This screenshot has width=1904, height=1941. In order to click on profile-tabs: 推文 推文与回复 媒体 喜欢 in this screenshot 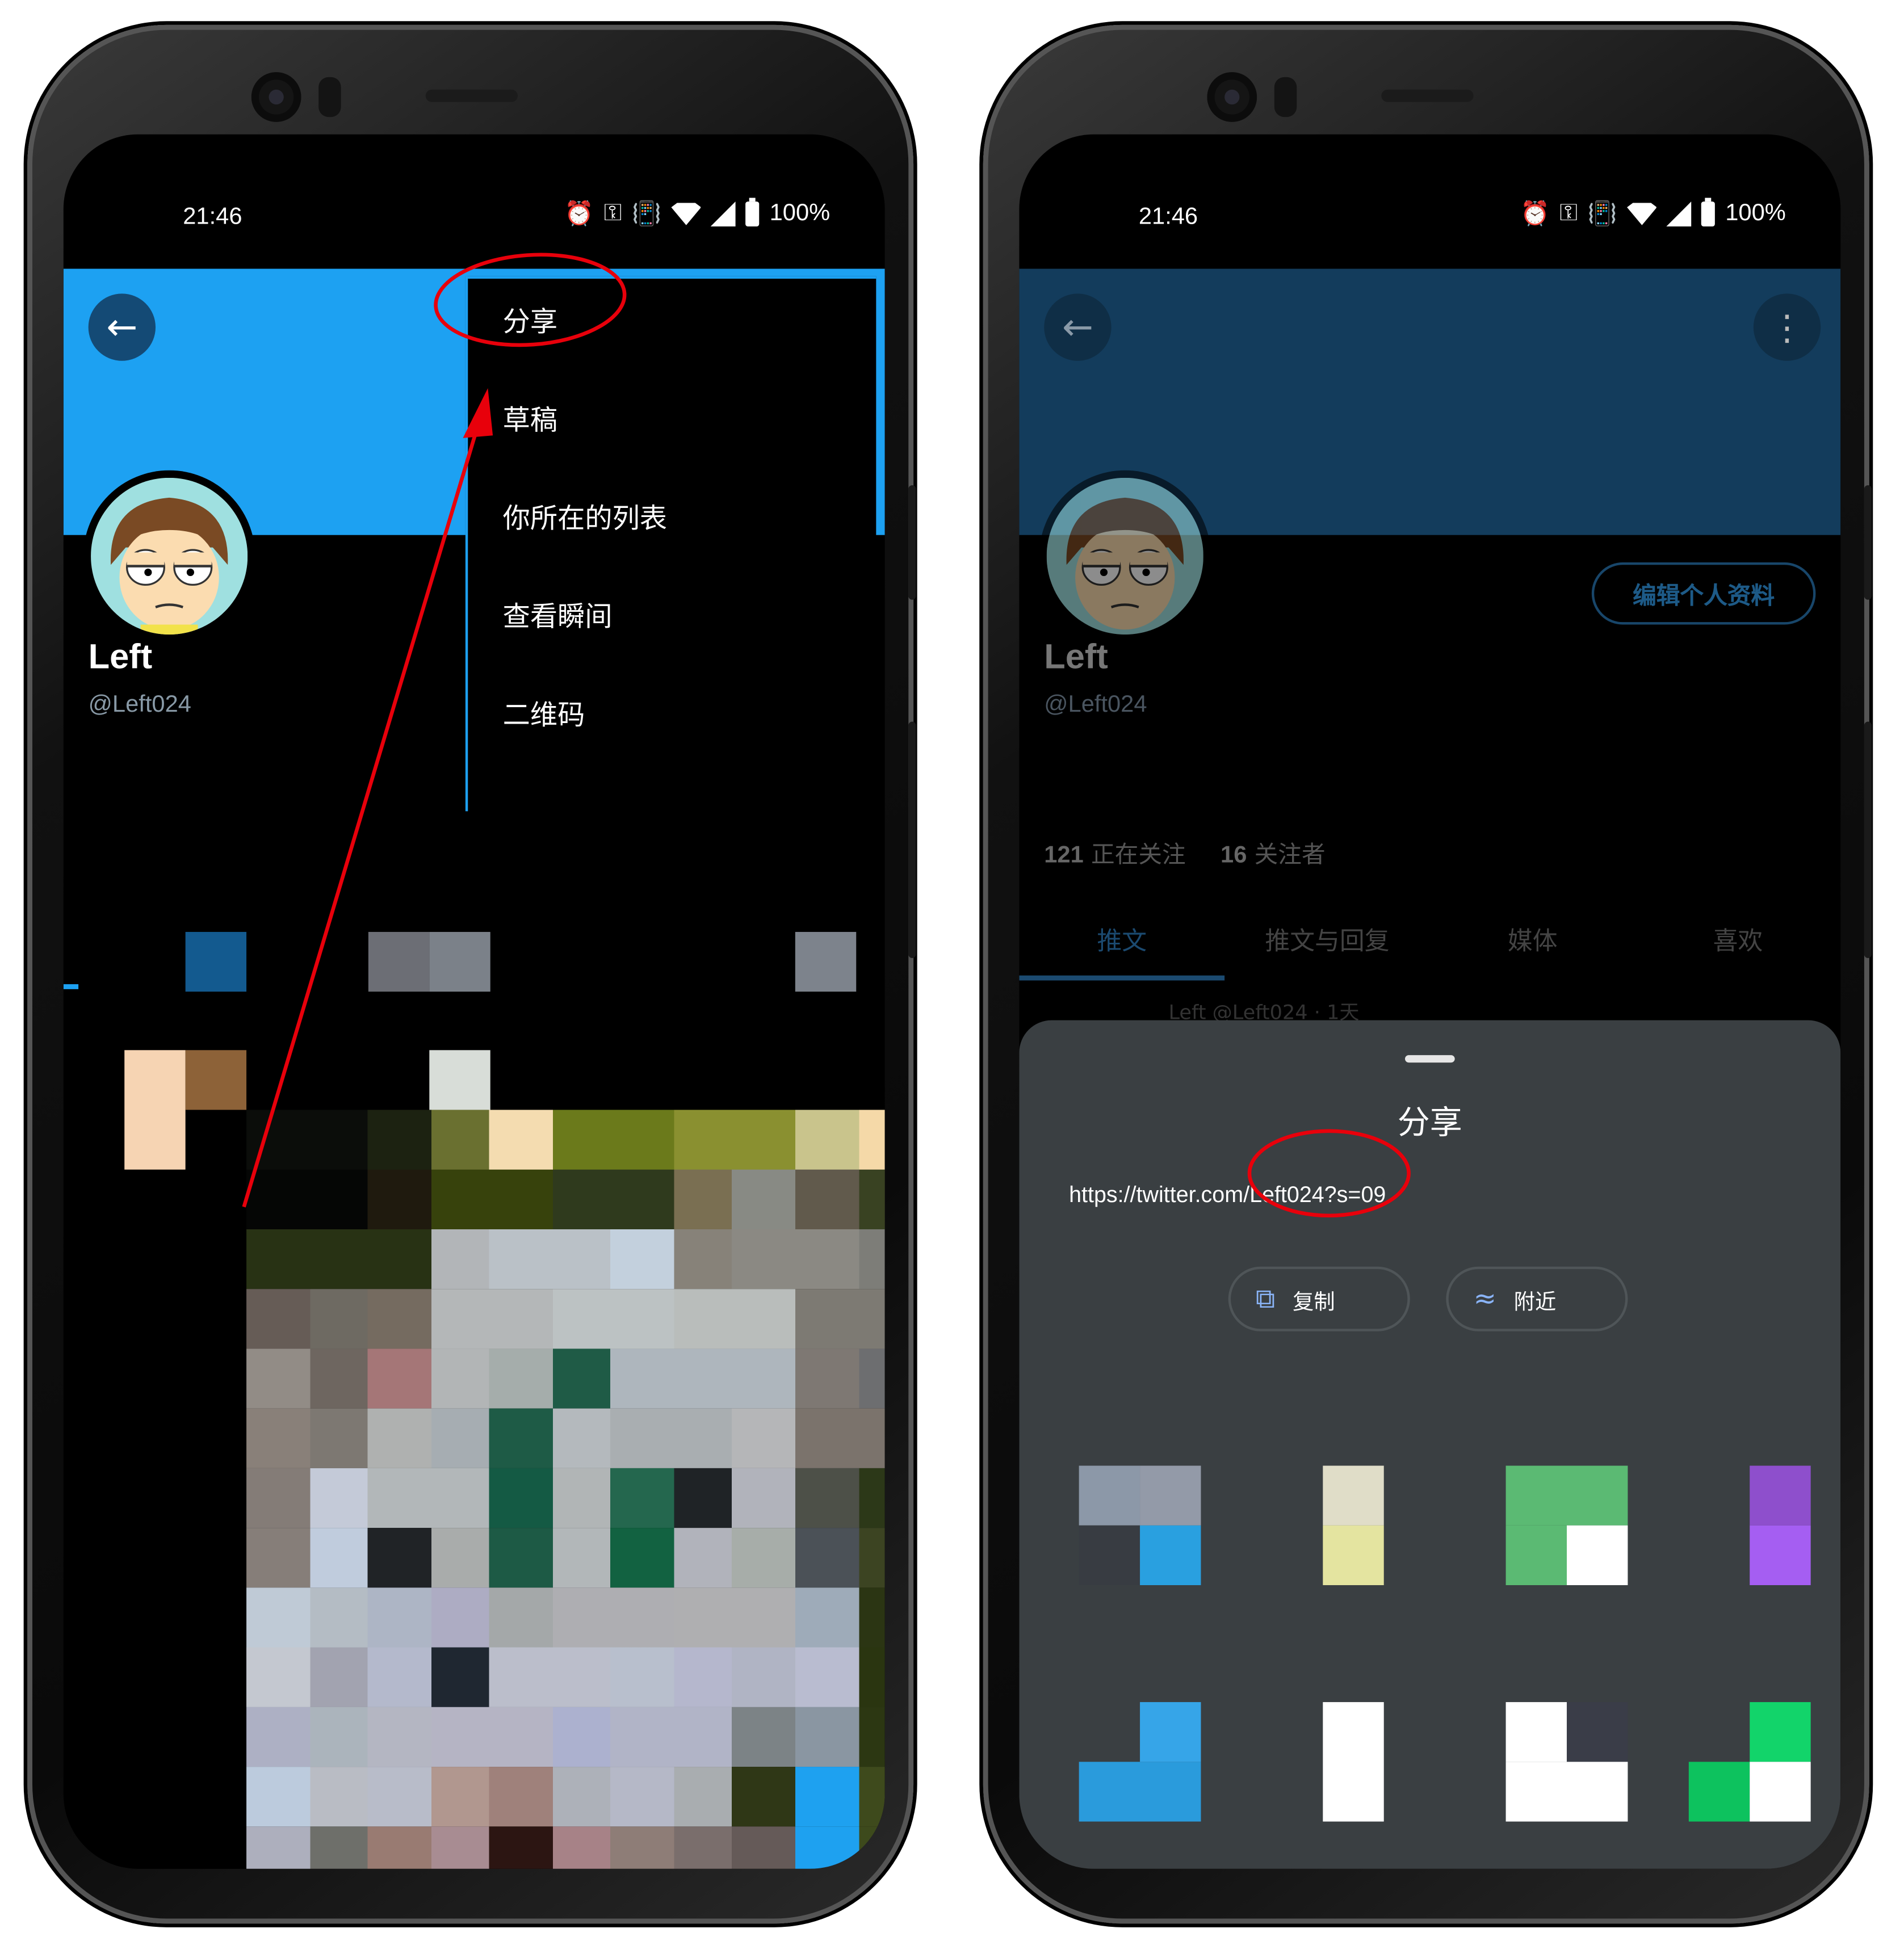, I will do `click(1430, 943)`.